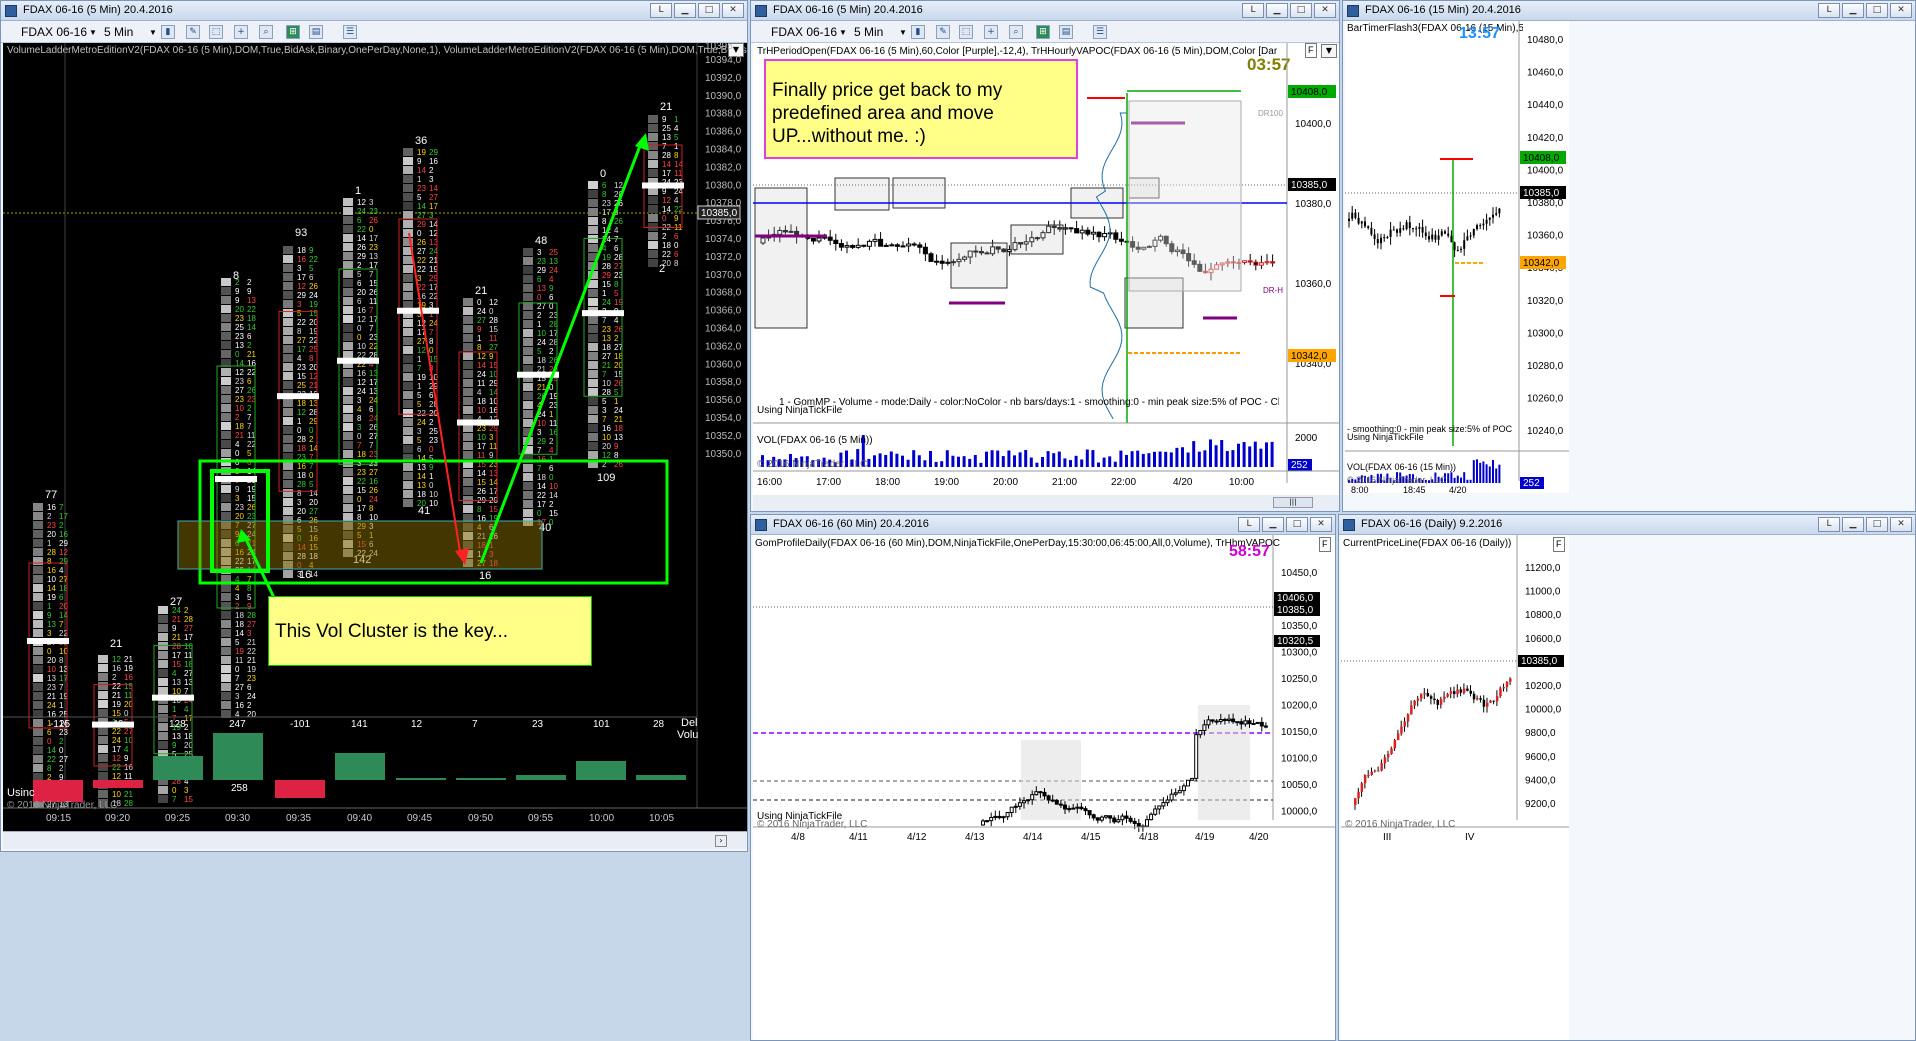 The width and height of the screenshot is (1916, 1041). I want to click on ladder-ask-value: 18, so click(618, 428).